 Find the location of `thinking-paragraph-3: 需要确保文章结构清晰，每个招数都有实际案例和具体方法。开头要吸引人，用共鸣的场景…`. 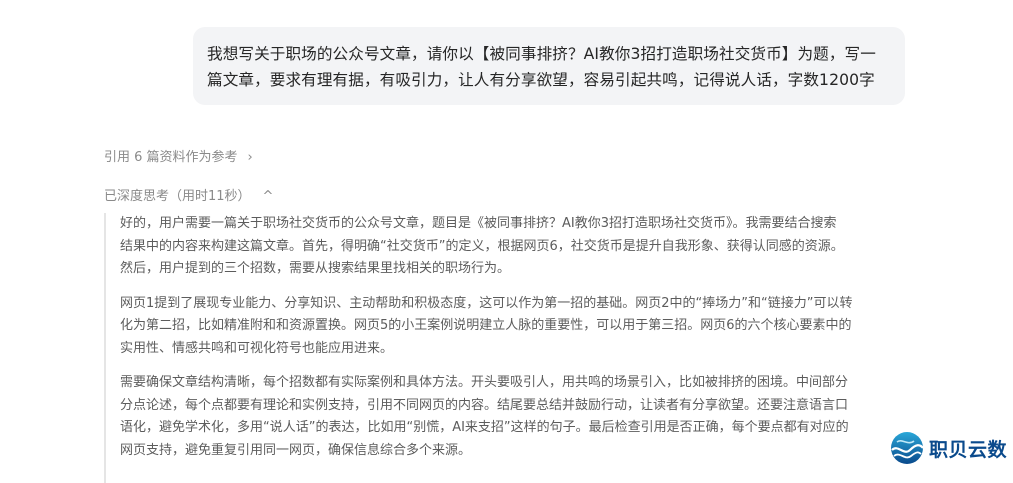

thinking-paragraph-3: 需要确保文章结构清晰，每个招数都有实际案例和具体方法。开头要吸引人，用共鸣的场景… is located at coordinates (522, 417).